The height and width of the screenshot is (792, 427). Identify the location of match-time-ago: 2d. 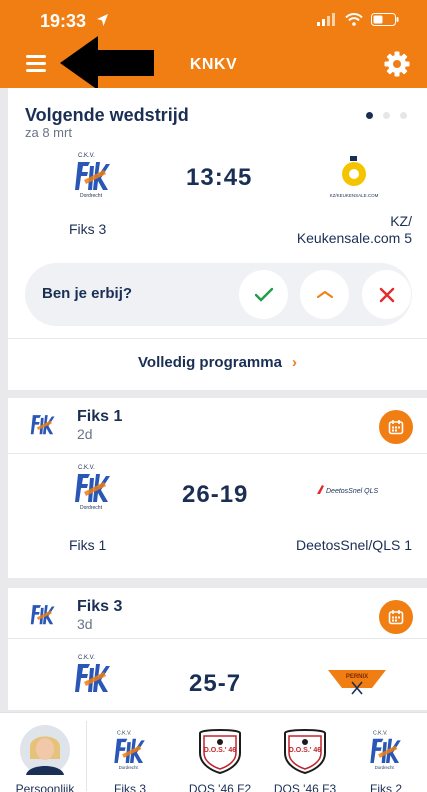
(85, 434).